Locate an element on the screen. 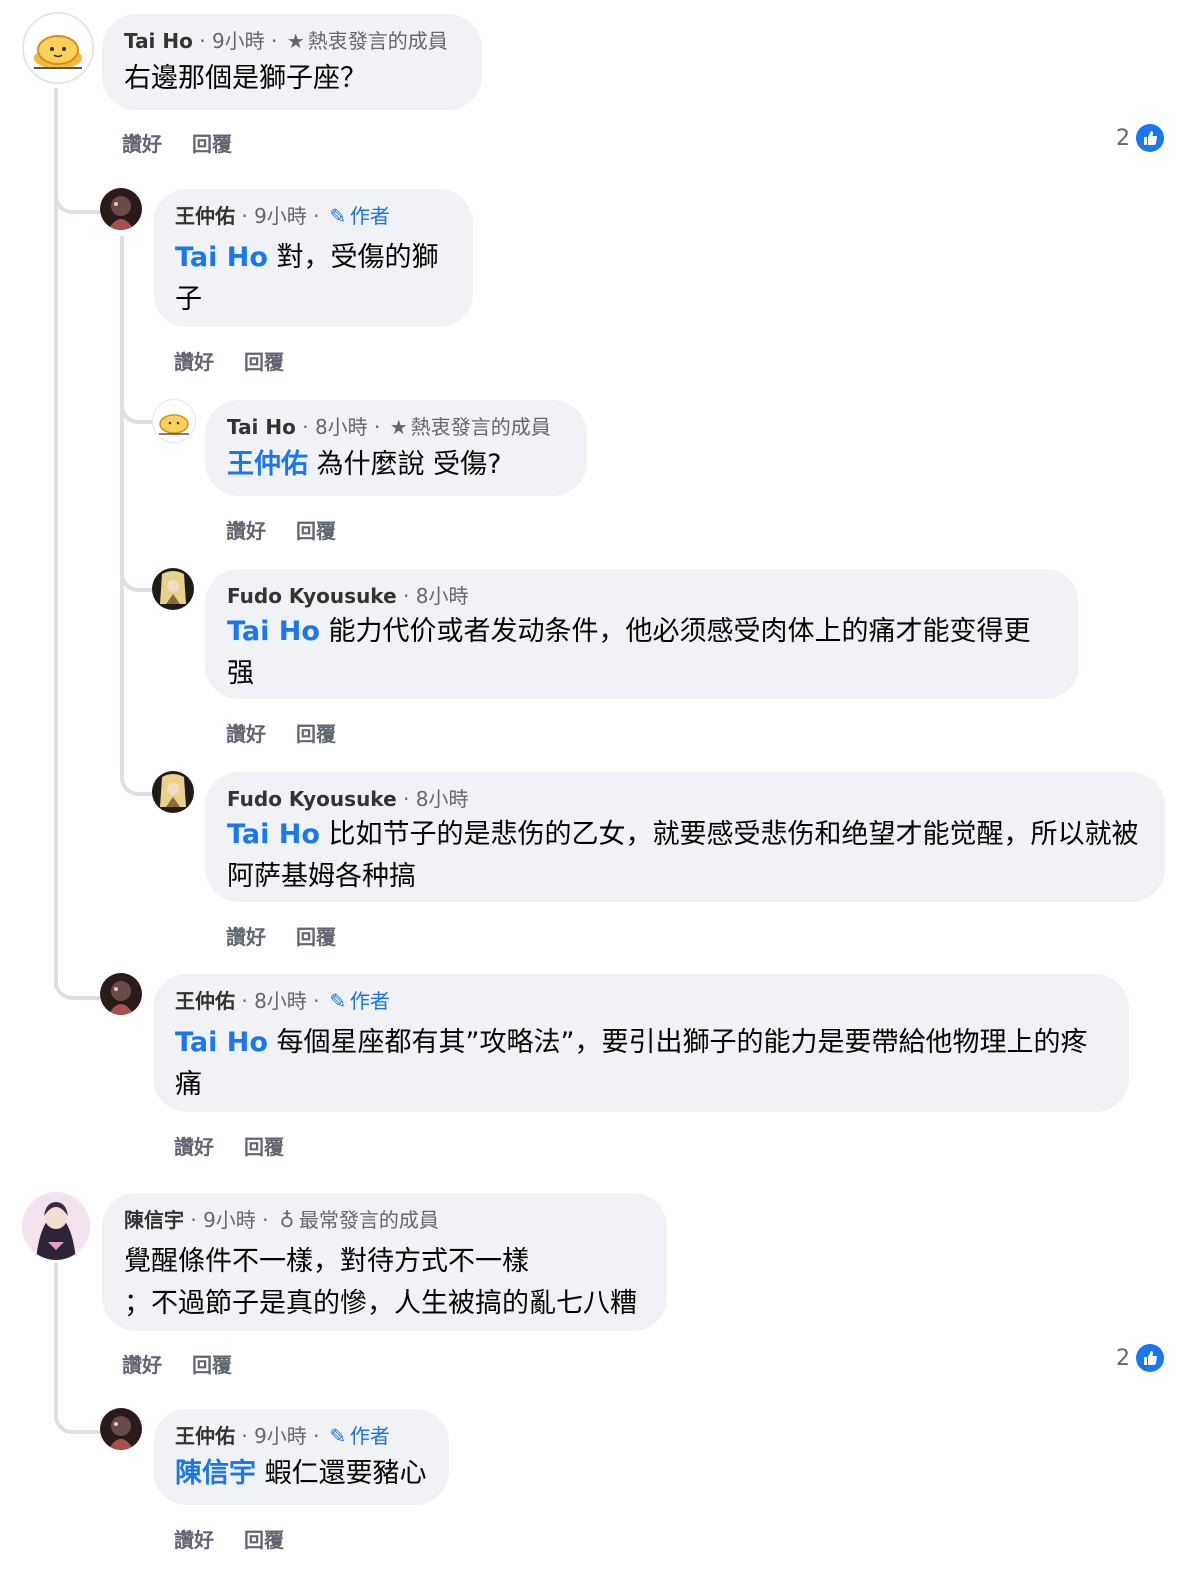  mention-link: 王仲佑 is located at coordinates (267, 464).